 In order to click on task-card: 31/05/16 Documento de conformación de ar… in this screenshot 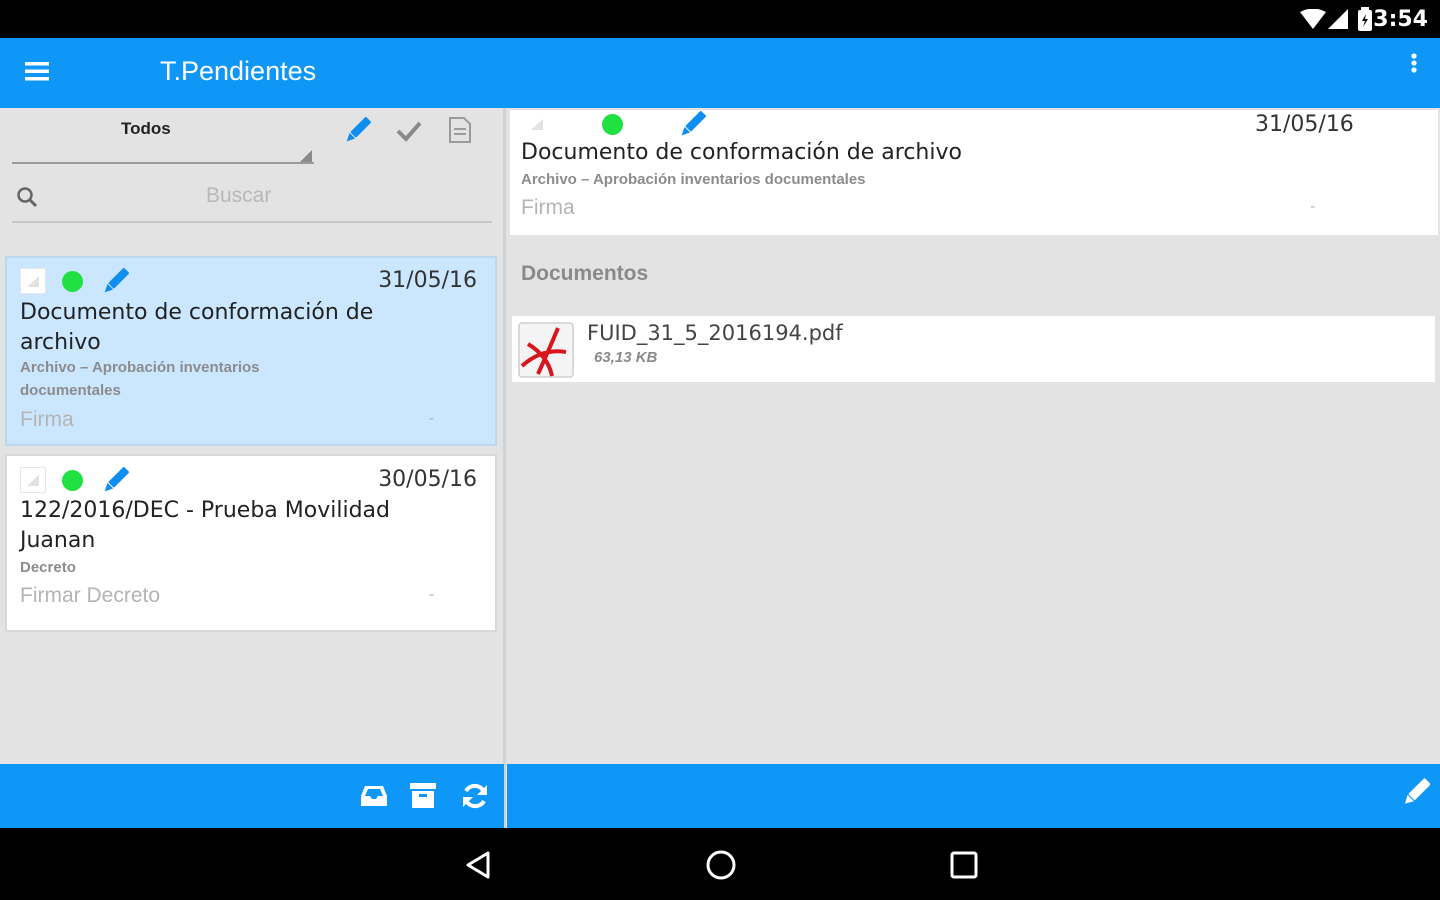, I will do `click(251, 351)`.